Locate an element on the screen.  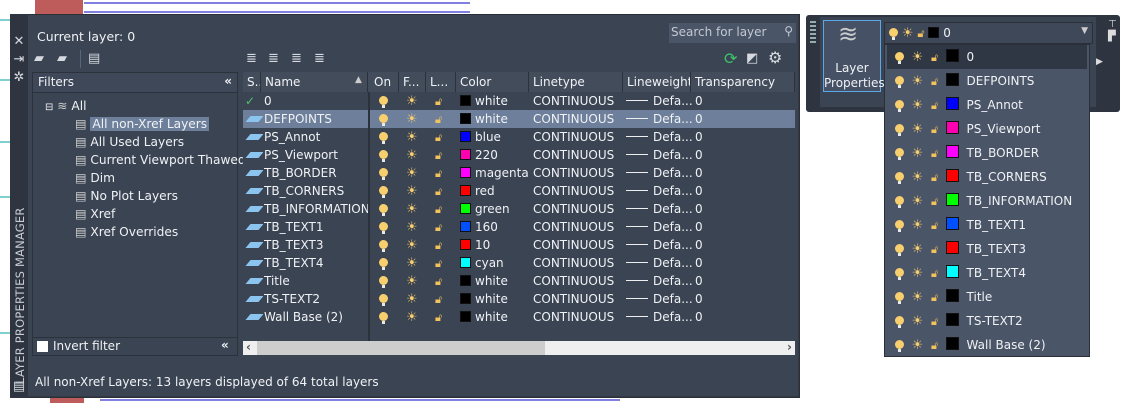
dropdown-layer-item: ☀ 🔓︎ Wall Base (2) is located at coordinates (987, 345).